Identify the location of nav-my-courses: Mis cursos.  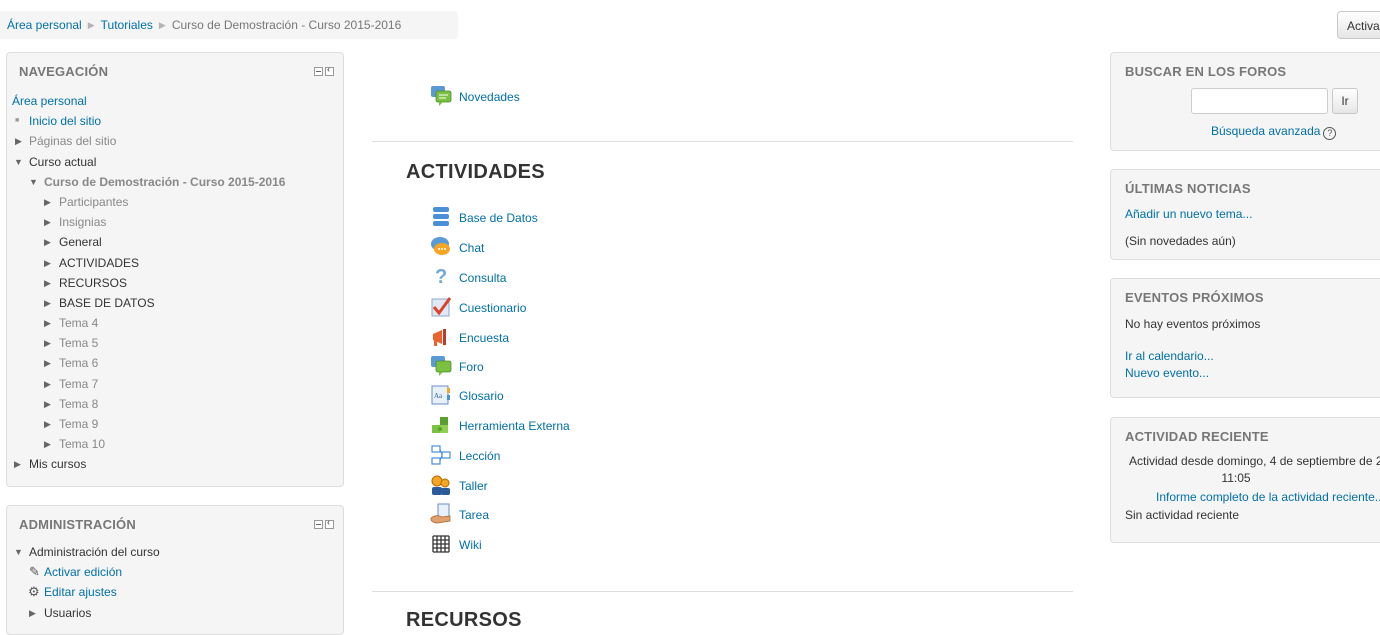
(57, 464).